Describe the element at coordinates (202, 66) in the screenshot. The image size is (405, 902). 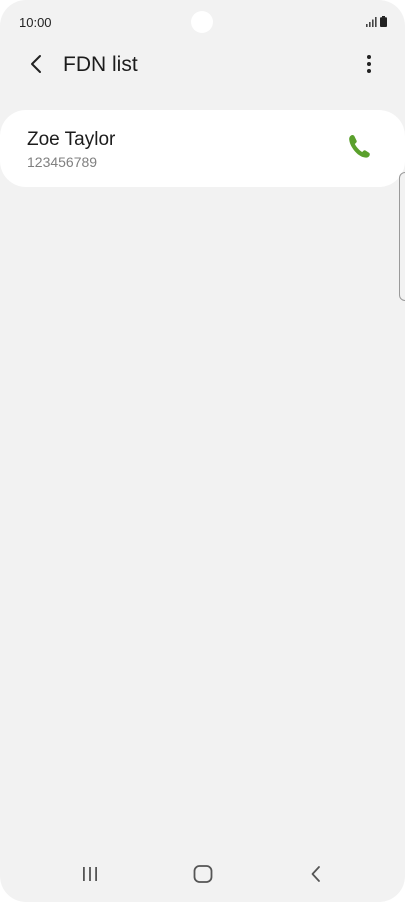
I see `app-bar: FDN list` at that location.